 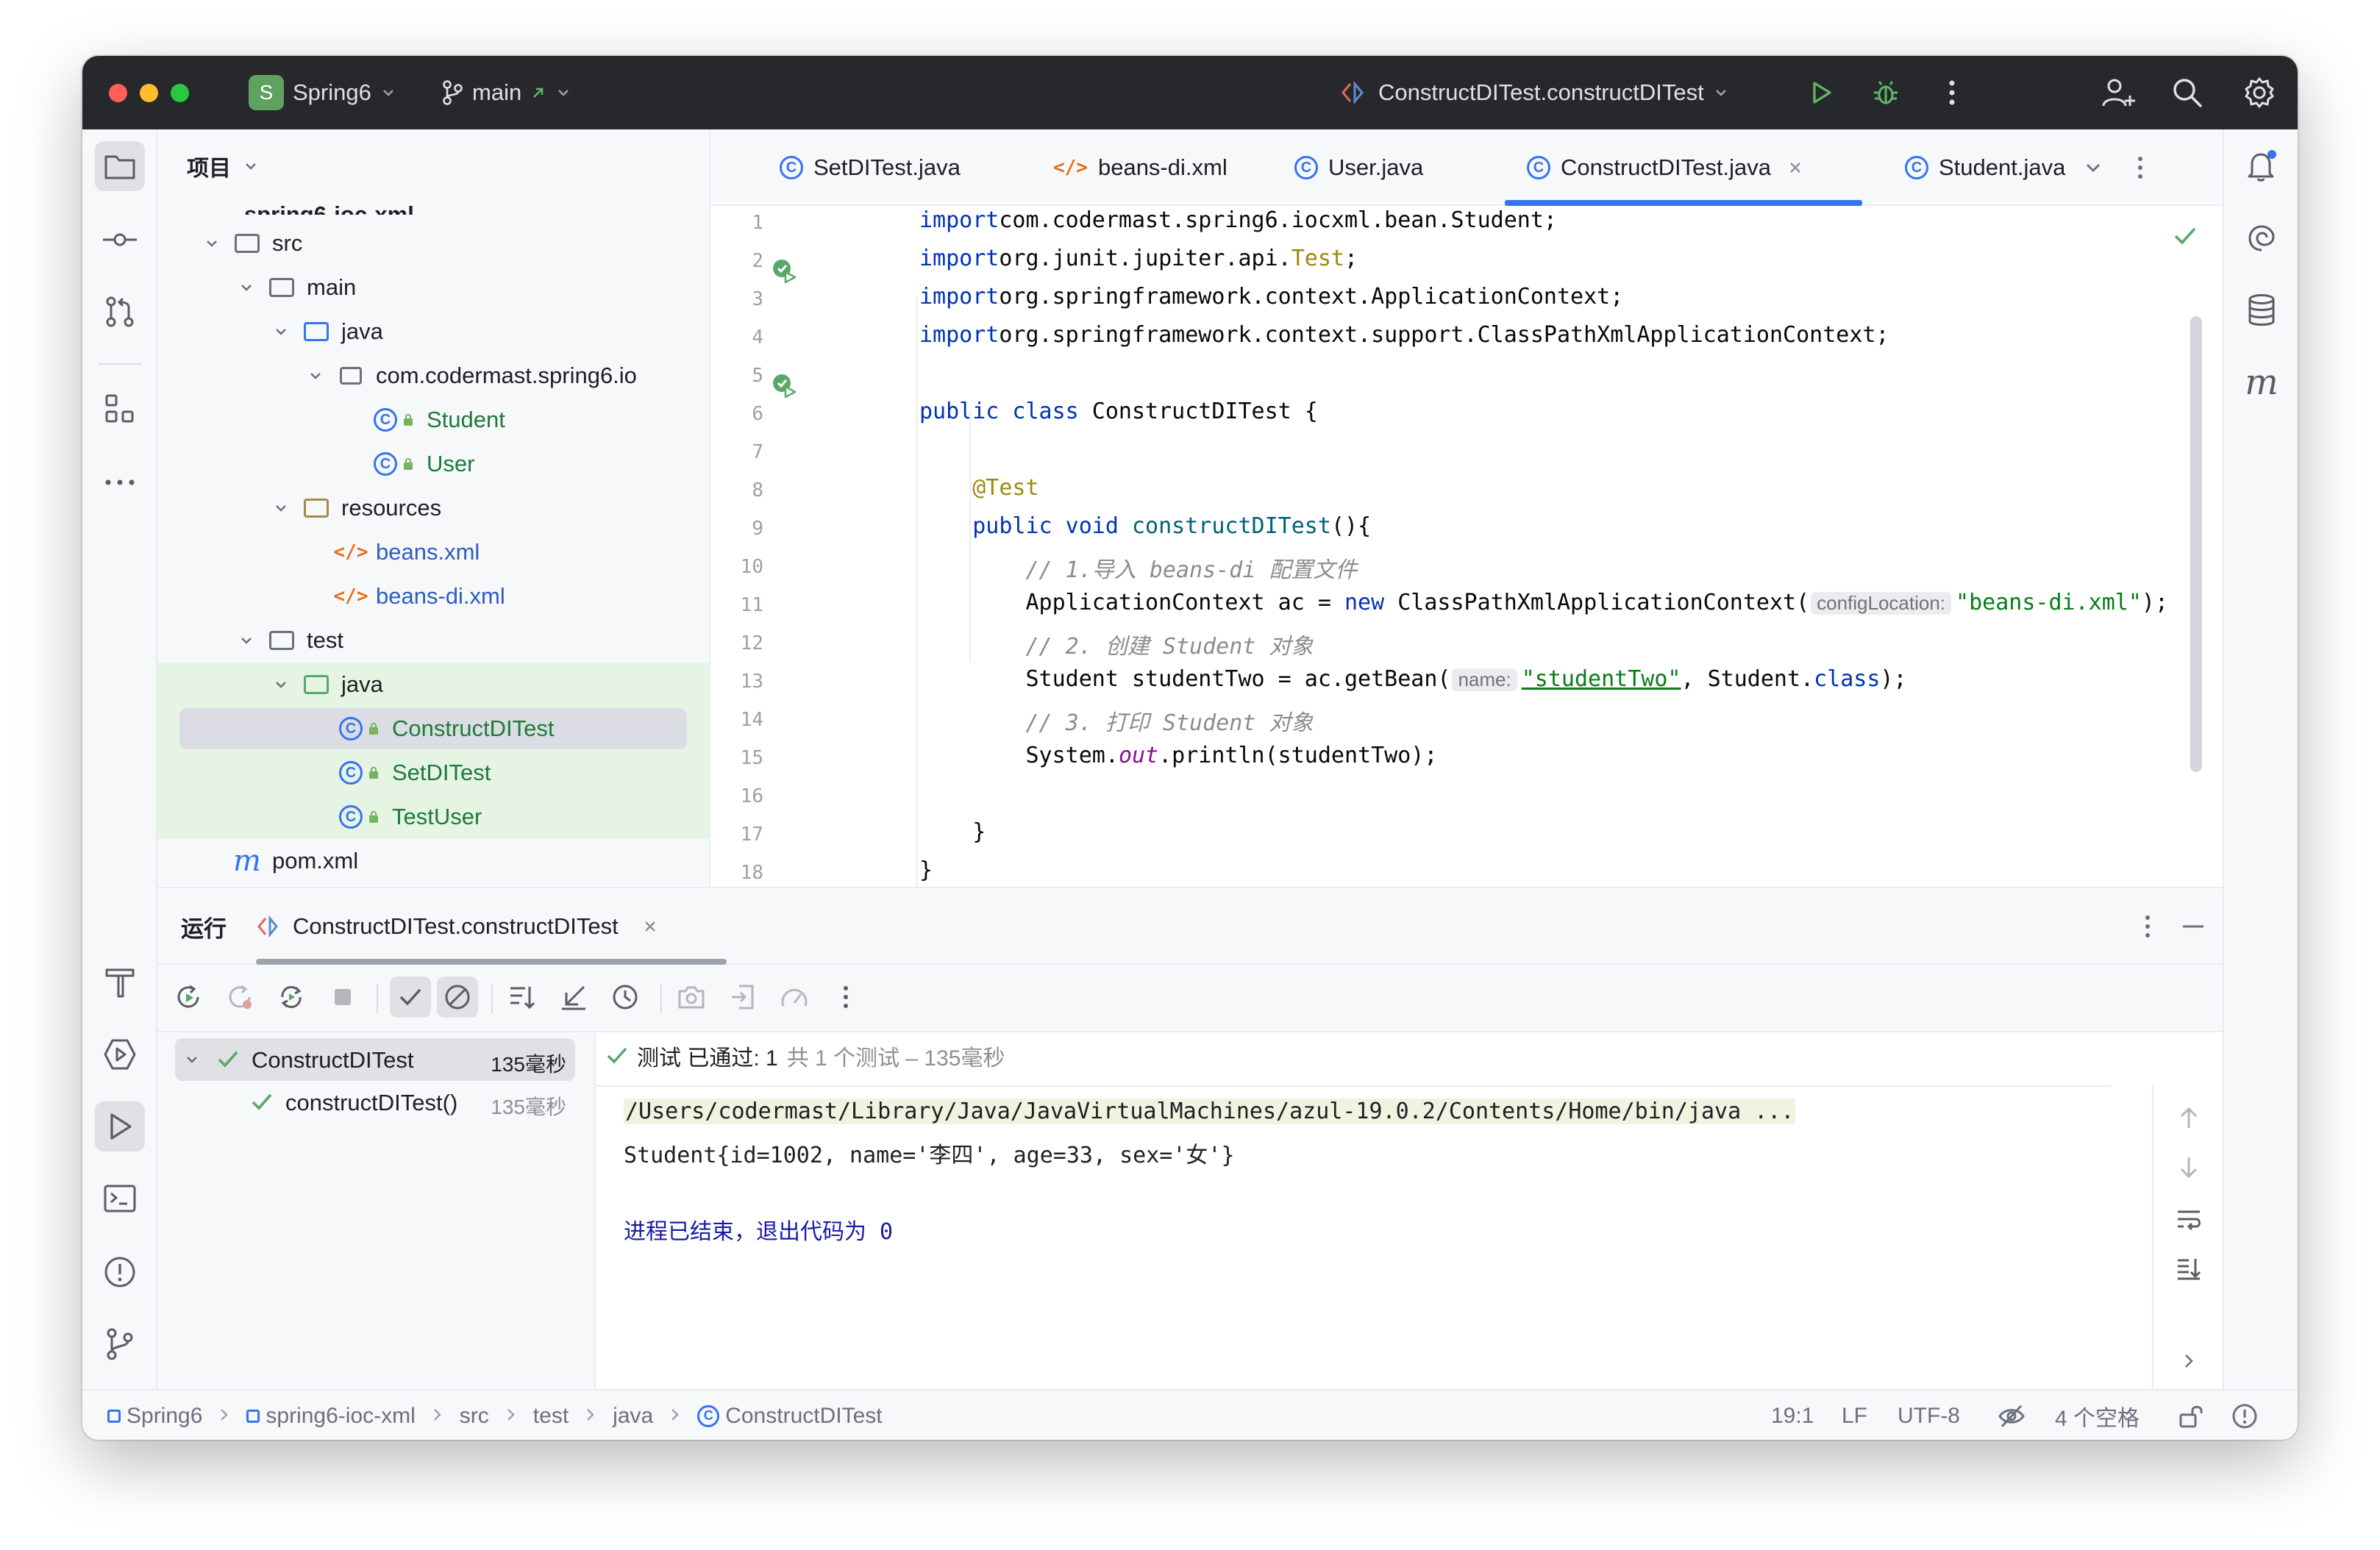 I want to click on rerun-failed-button, so click(x=240, y=997).